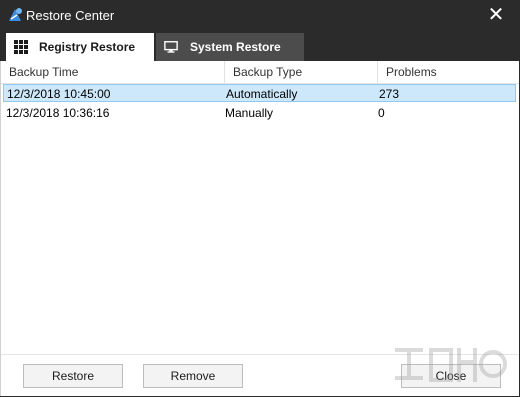 This screenshot has width=520, height=397. Describe the element at coordinates (451, 365) in the screenshot. I see `watermark-logo` at that location.